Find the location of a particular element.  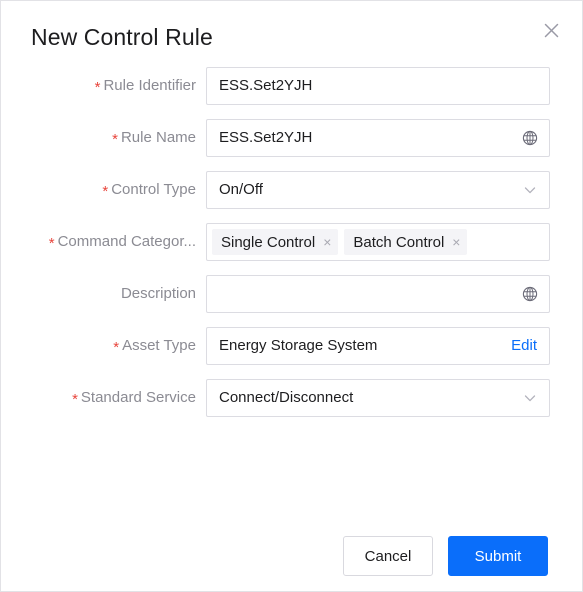

field-label-text: Standard Service is located at coordinates (138, 397).